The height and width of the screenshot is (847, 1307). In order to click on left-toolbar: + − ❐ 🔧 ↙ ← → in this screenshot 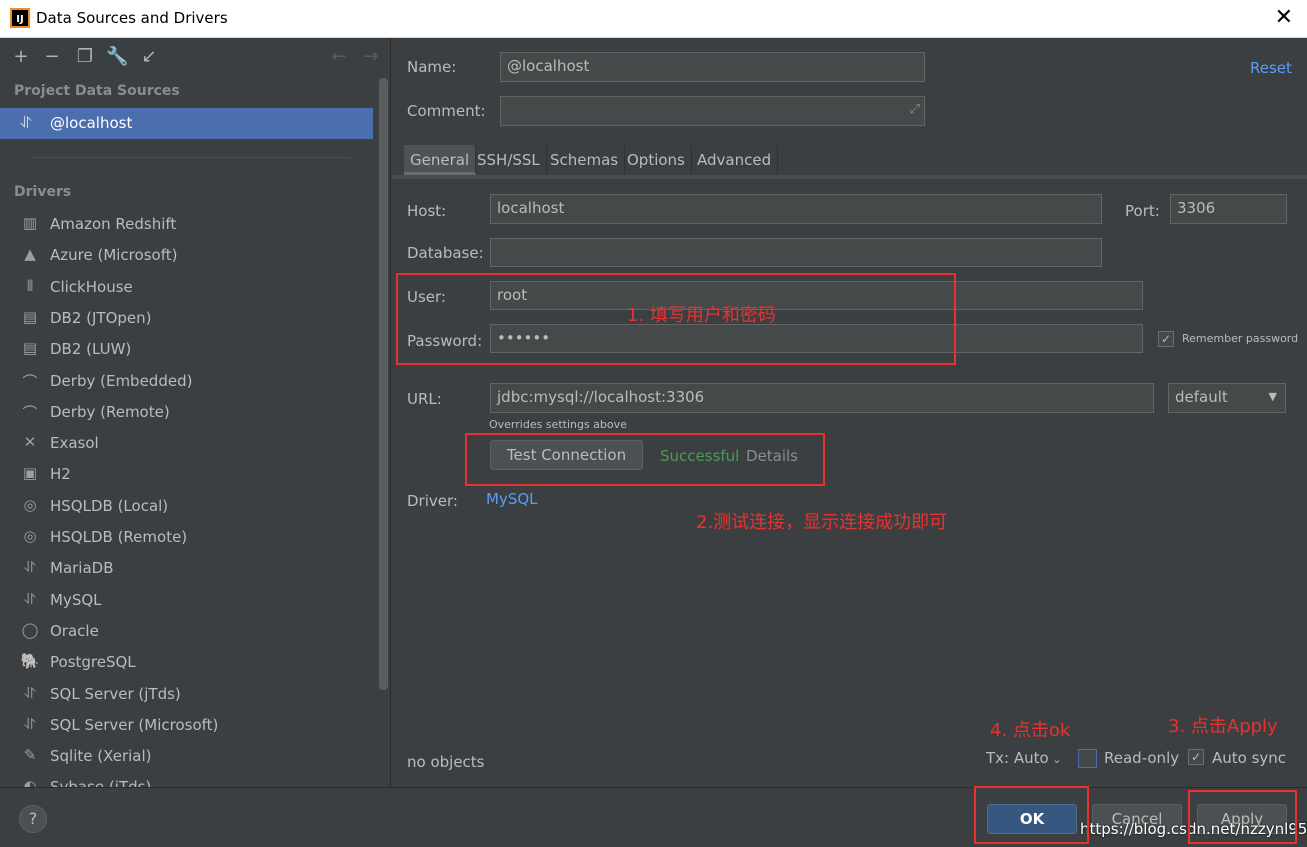, I will do `click(195, 57)`.